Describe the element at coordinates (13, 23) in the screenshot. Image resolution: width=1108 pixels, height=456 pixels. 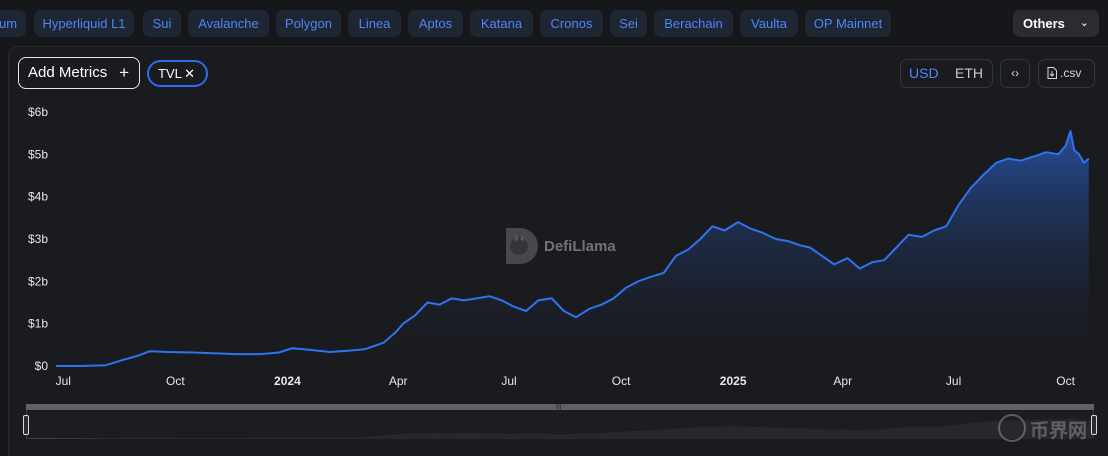
I see `chain-tab-um: um` at that location.